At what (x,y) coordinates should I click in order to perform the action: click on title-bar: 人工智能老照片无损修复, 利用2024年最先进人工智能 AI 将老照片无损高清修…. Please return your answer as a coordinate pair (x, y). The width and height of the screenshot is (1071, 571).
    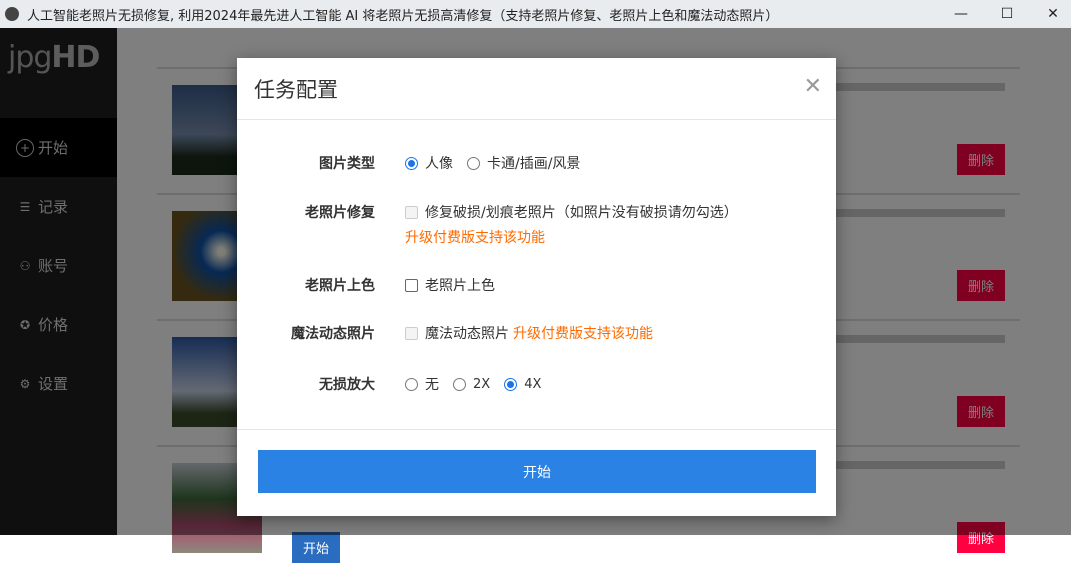
    Looking at the image, I should click on (535, 14).